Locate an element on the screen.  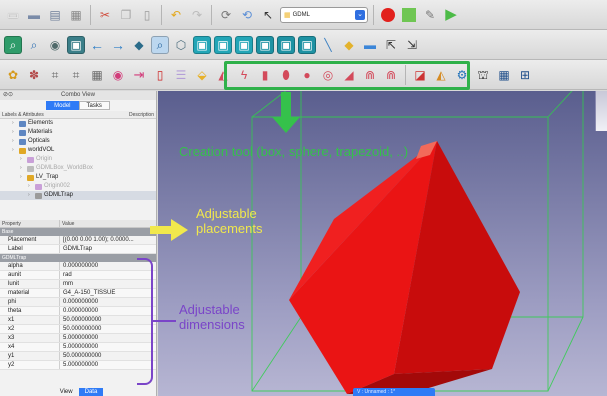
tree-item: › GDMLTrap is located at coordinates (78, 195).